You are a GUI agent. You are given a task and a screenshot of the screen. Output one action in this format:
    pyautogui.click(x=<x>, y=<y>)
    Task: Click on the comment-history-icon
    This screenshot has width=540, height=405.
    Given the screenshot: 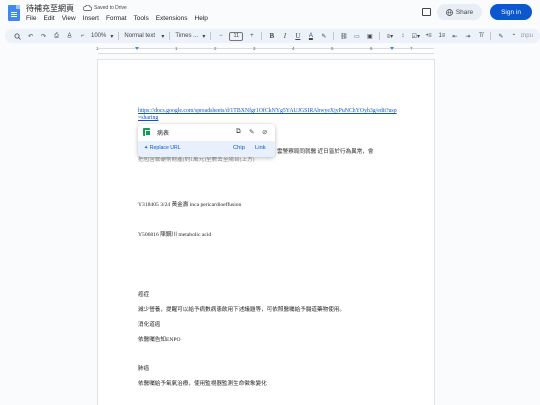 What is the action you would take?
    pyautogui.click(x=426, y=12)
    